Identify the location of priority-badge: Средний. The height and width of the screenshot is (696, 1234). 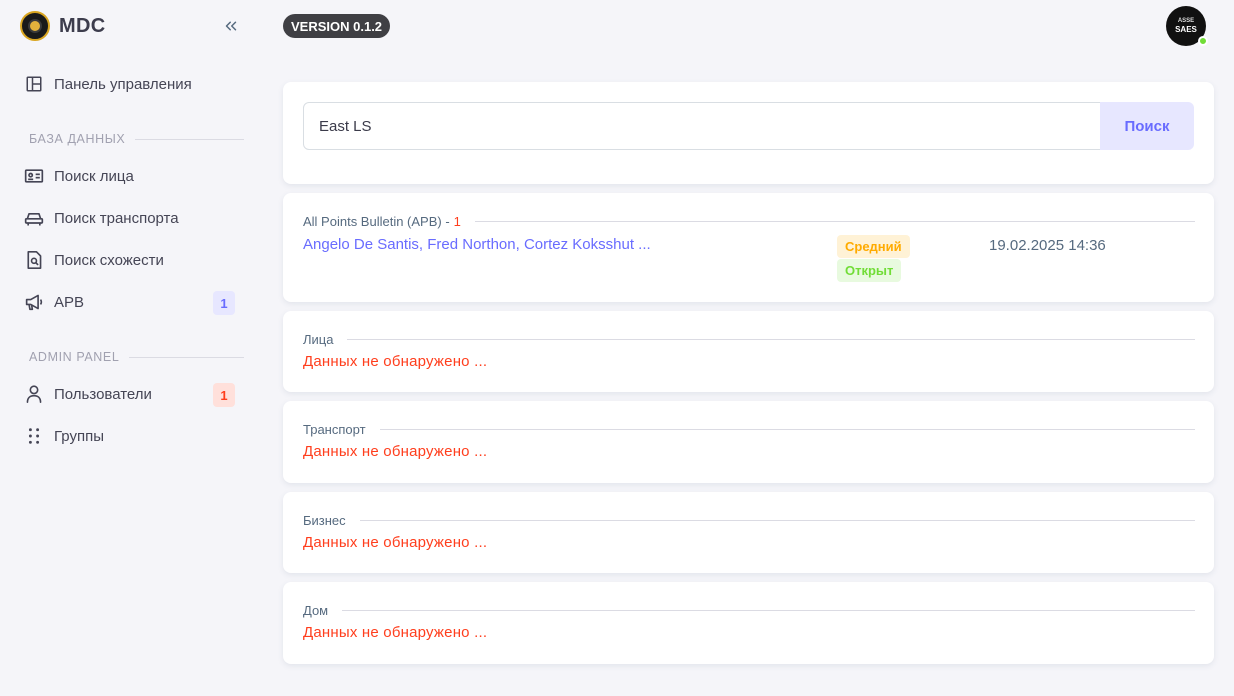
(873, 246).